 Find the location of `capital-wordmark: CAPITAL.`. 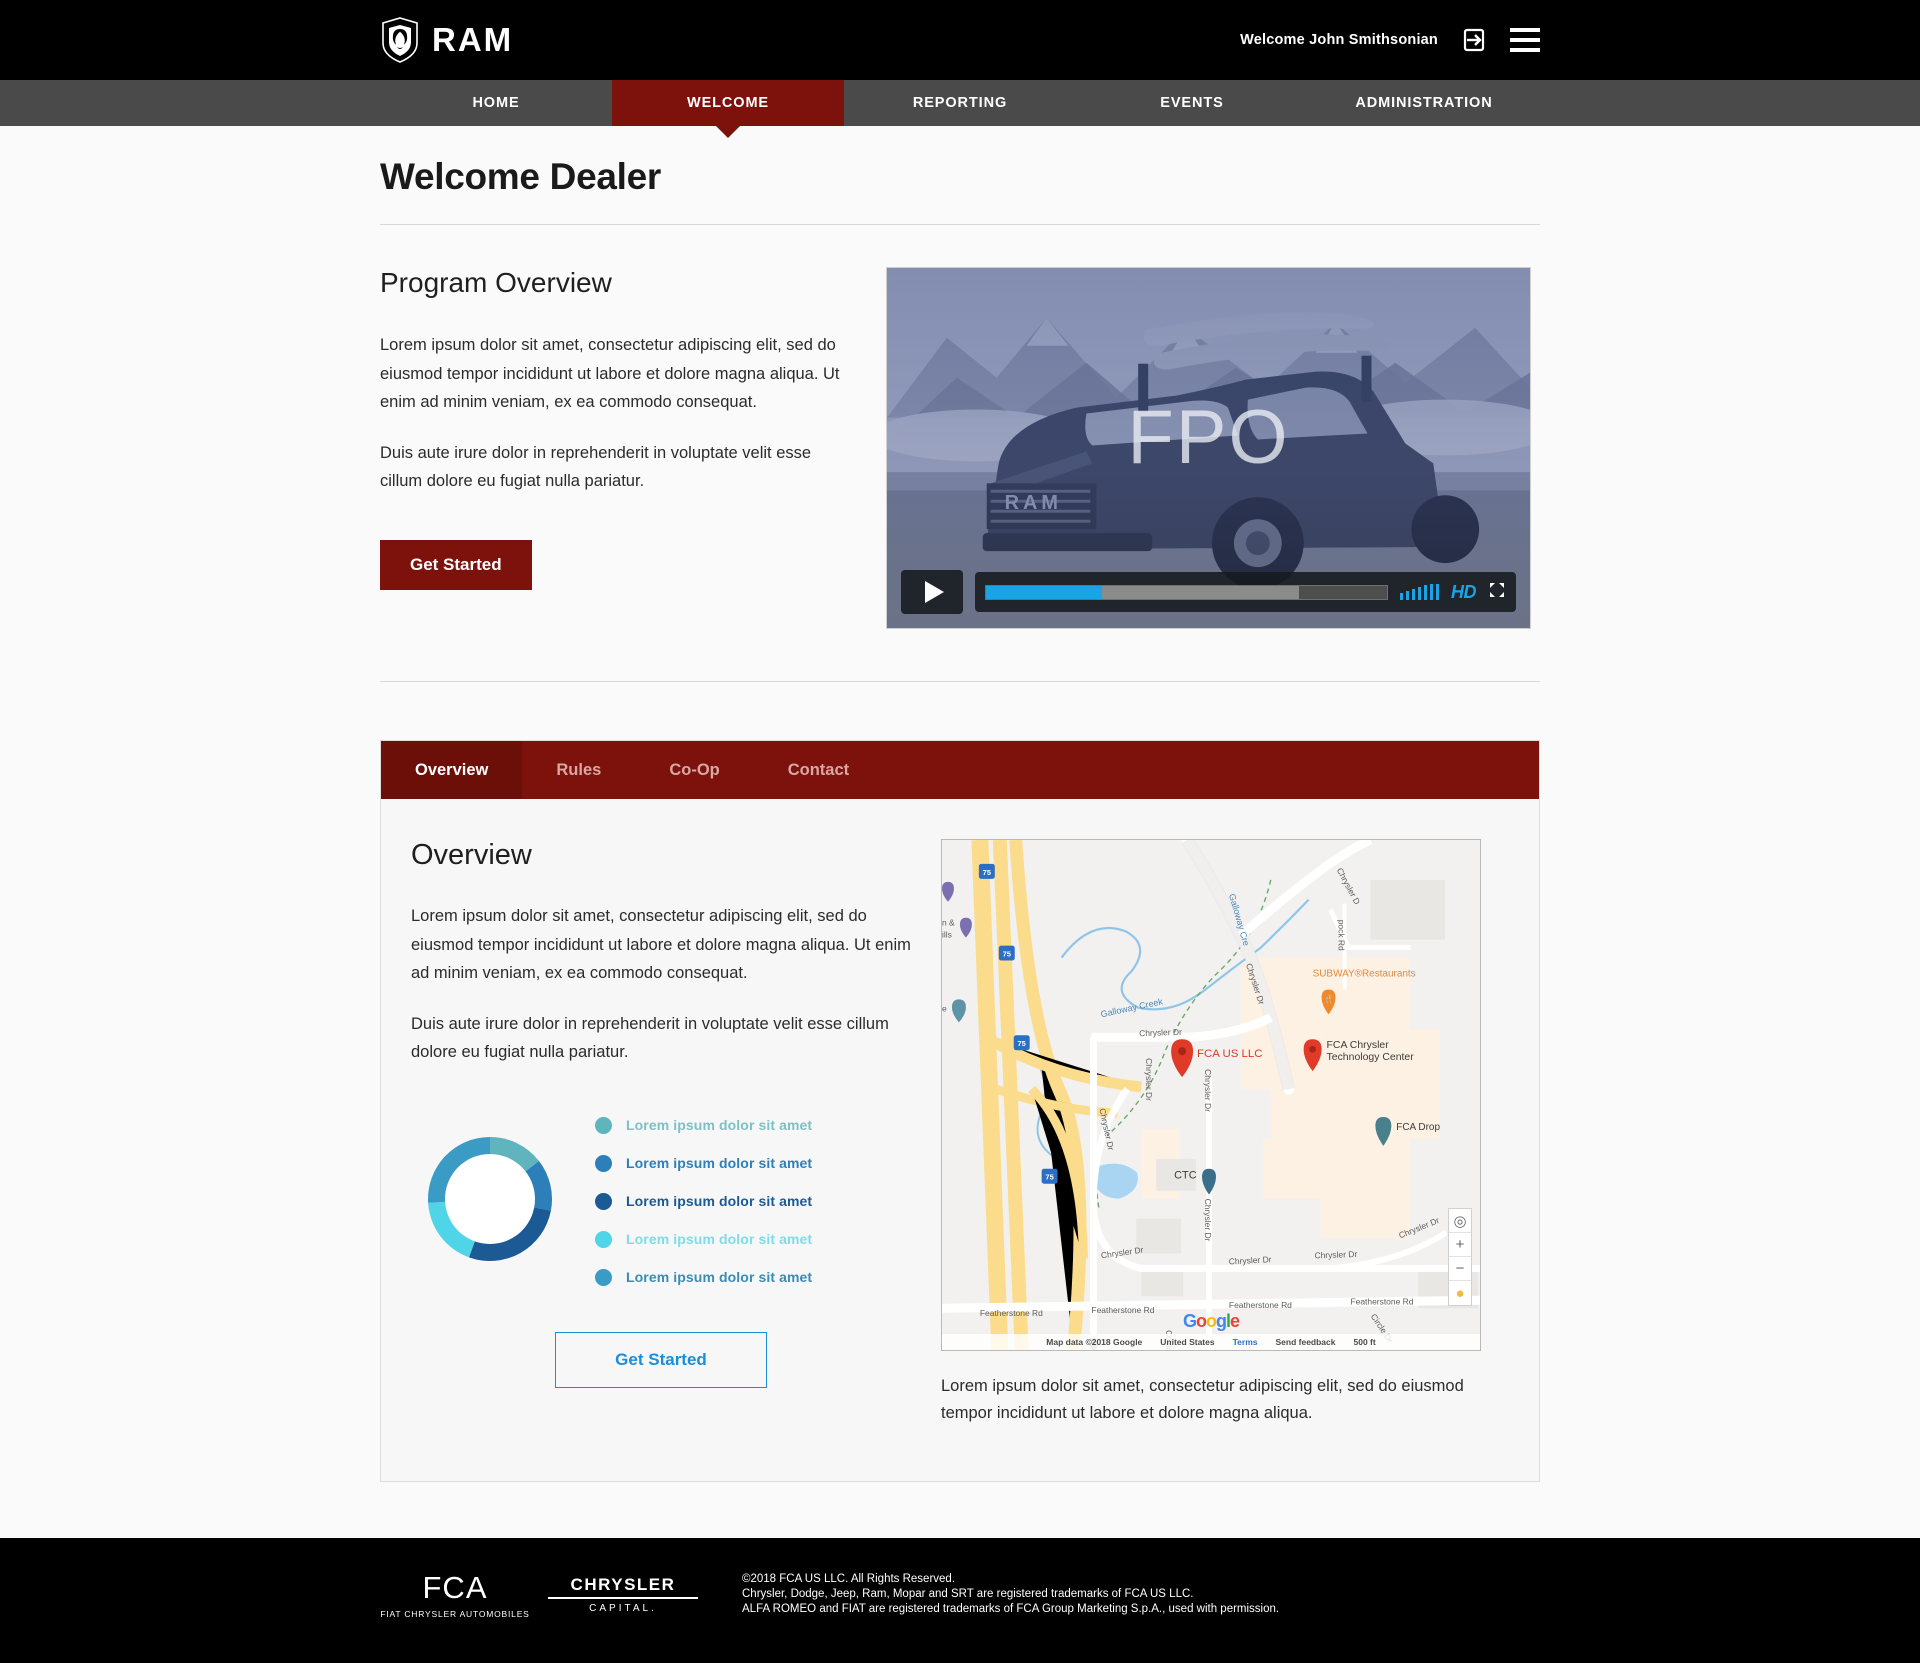

capital-wordmark: CAPITAL. is located at coordinates (623, 1608).